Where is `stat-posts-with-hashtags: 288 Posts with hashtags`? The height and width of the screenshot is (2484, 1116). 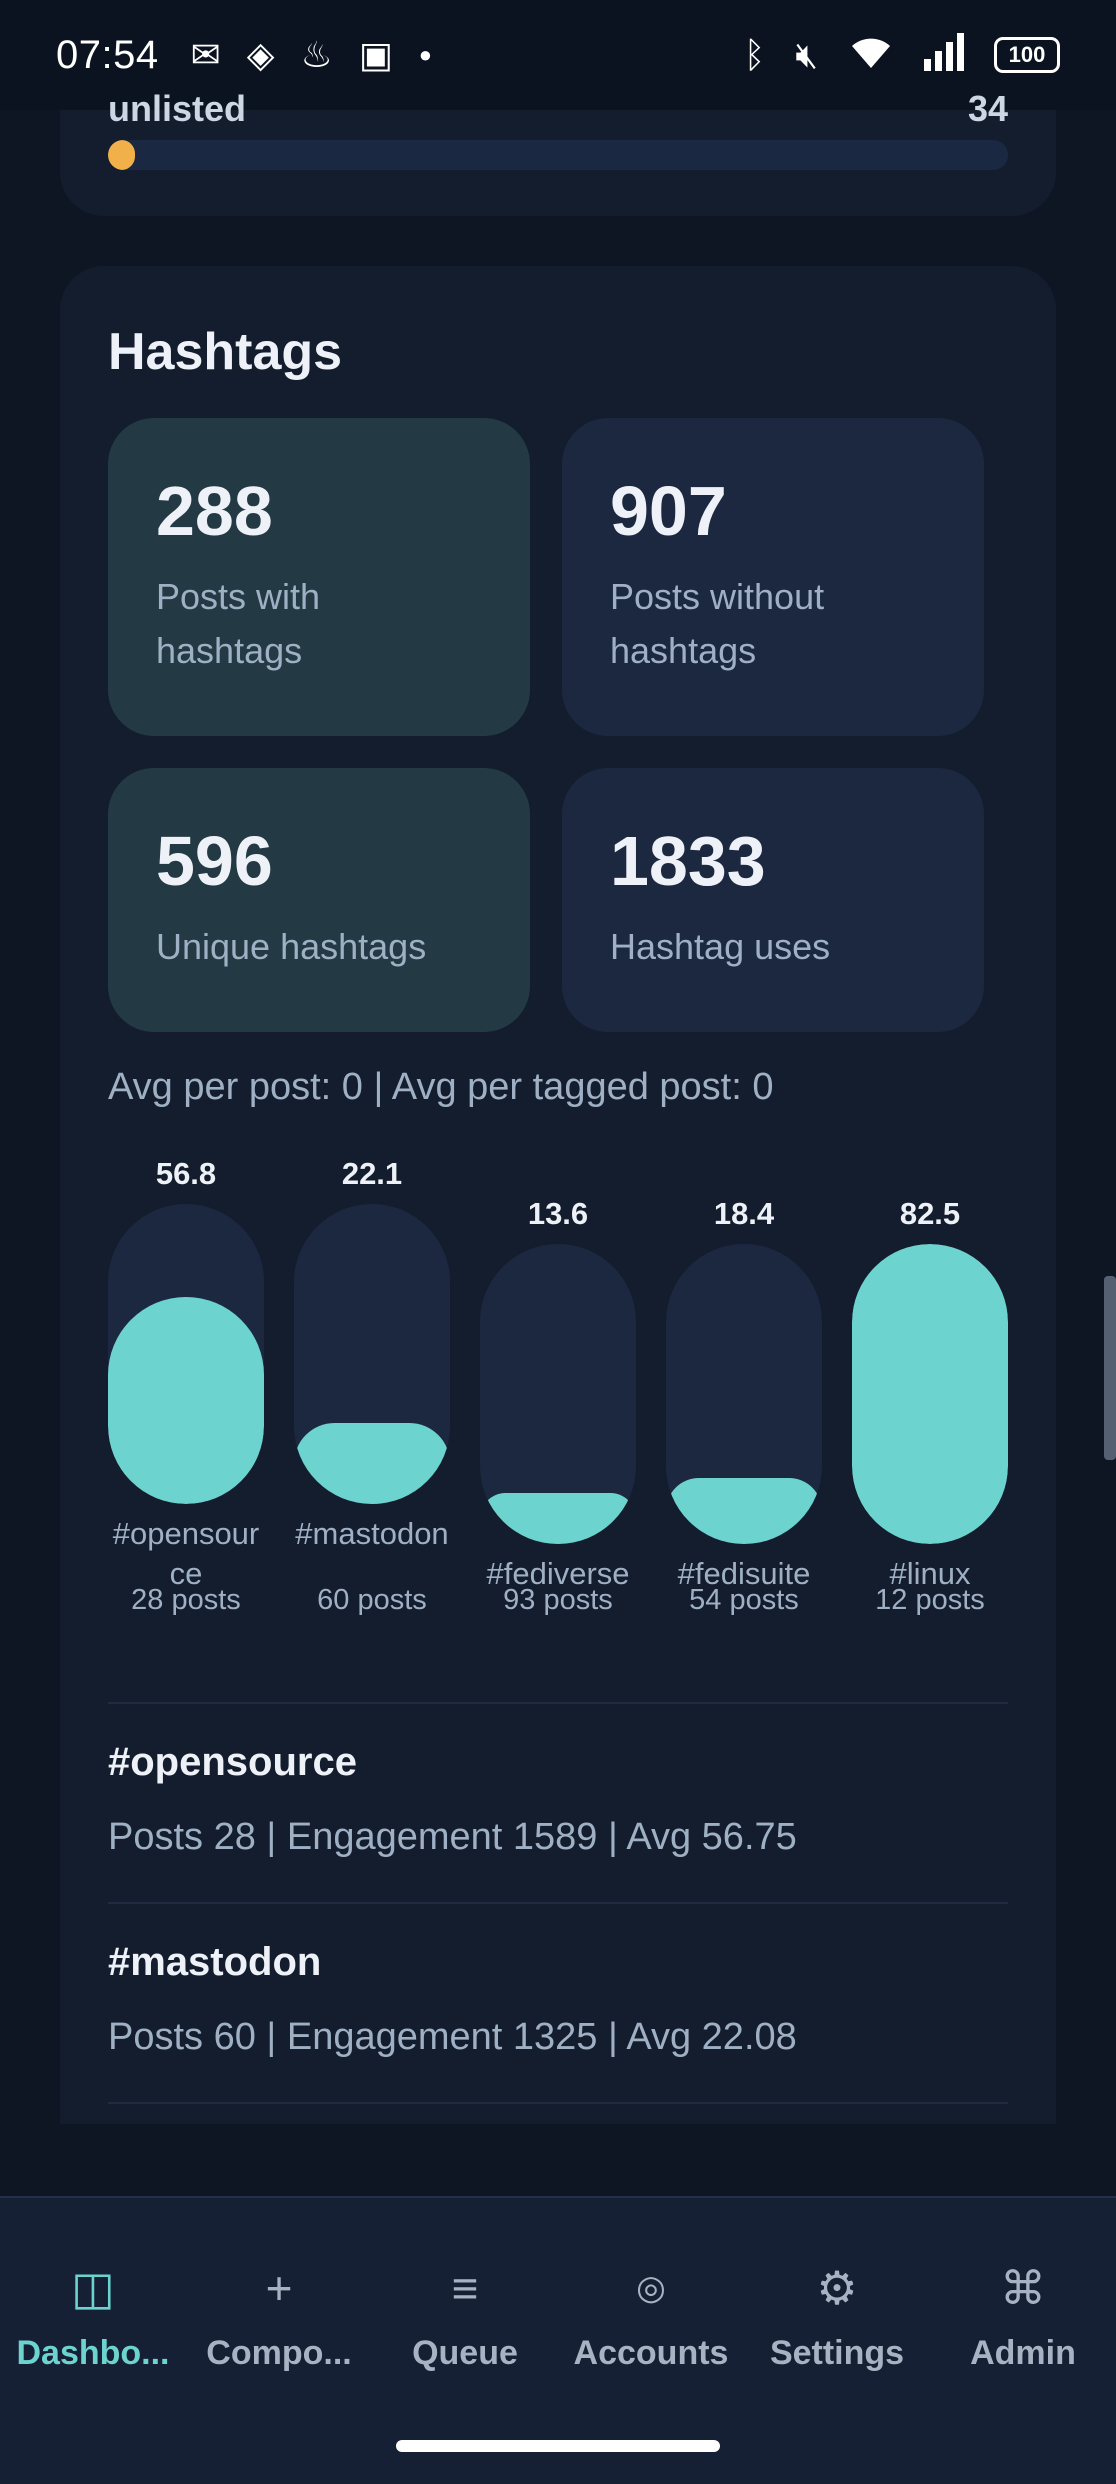 stat-posts-with-hashtags: 288 Posts with hashtags is located at coordinates (319, 577).